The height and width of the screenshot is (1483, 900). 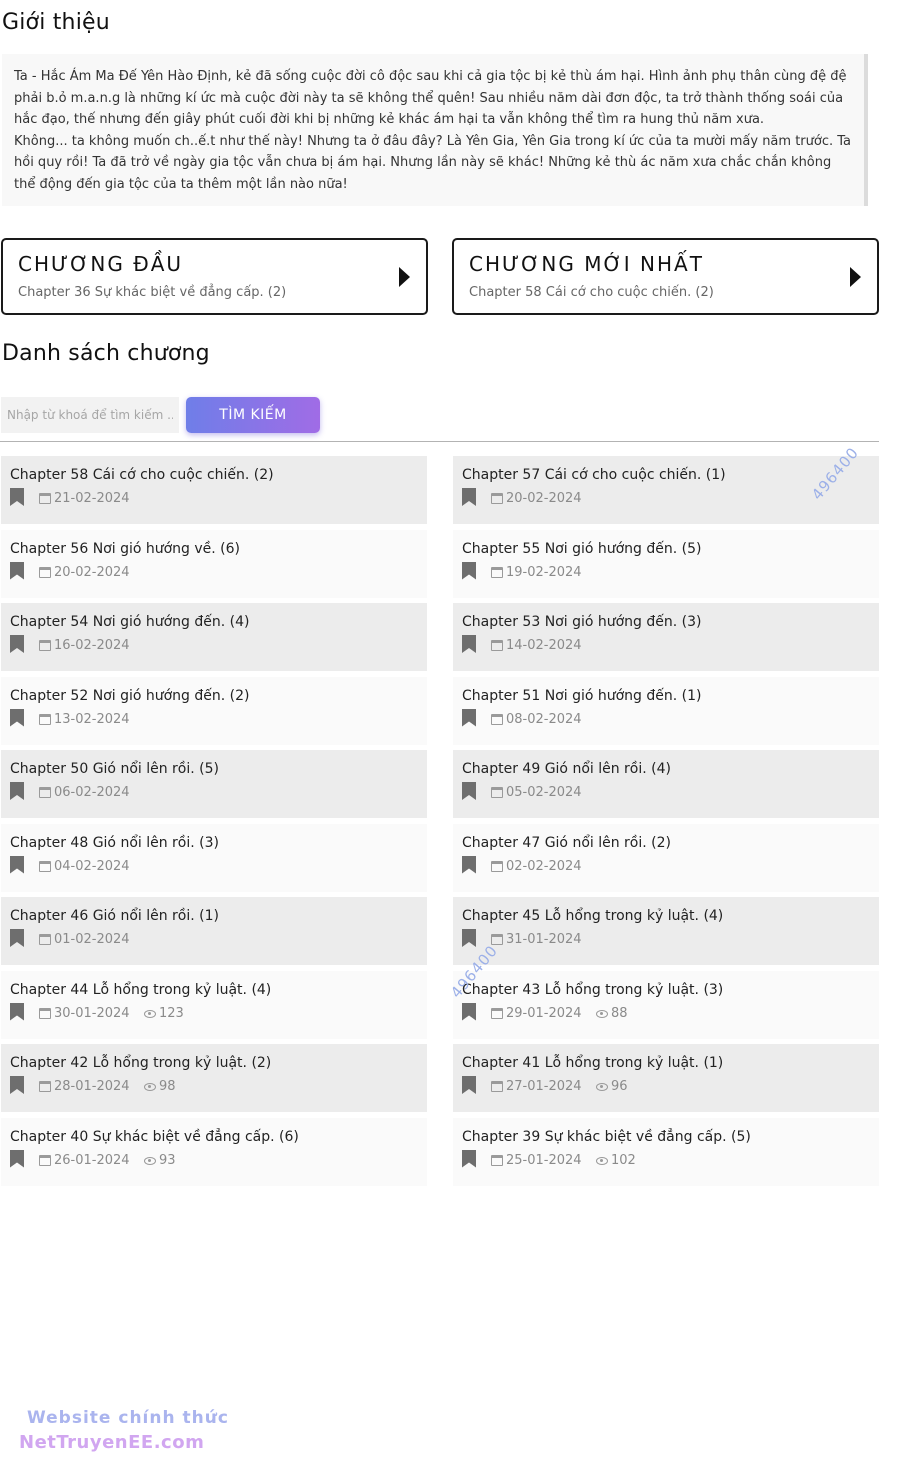 I want to click on chapter-title: Chapter 42 Lỗ hổng trong kỷ luật. (2), so click(x=218, y=1064).